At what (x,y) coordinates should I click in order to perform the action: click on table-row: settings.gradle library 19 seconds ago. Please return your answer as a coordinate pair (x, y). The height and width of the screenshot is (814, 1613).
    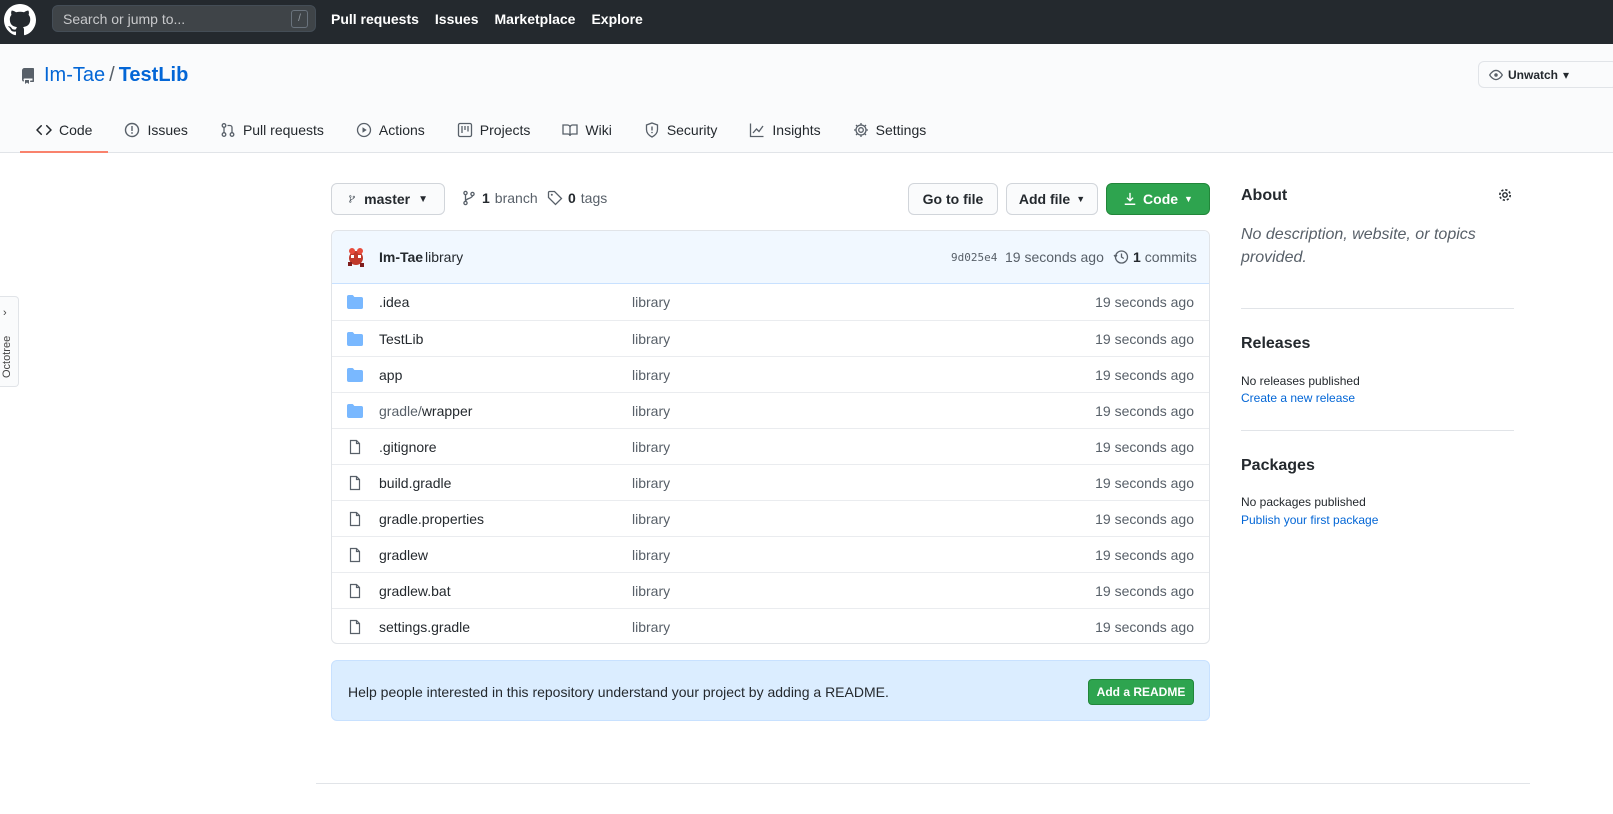
    Looking at the image, I should click on (770, 625).